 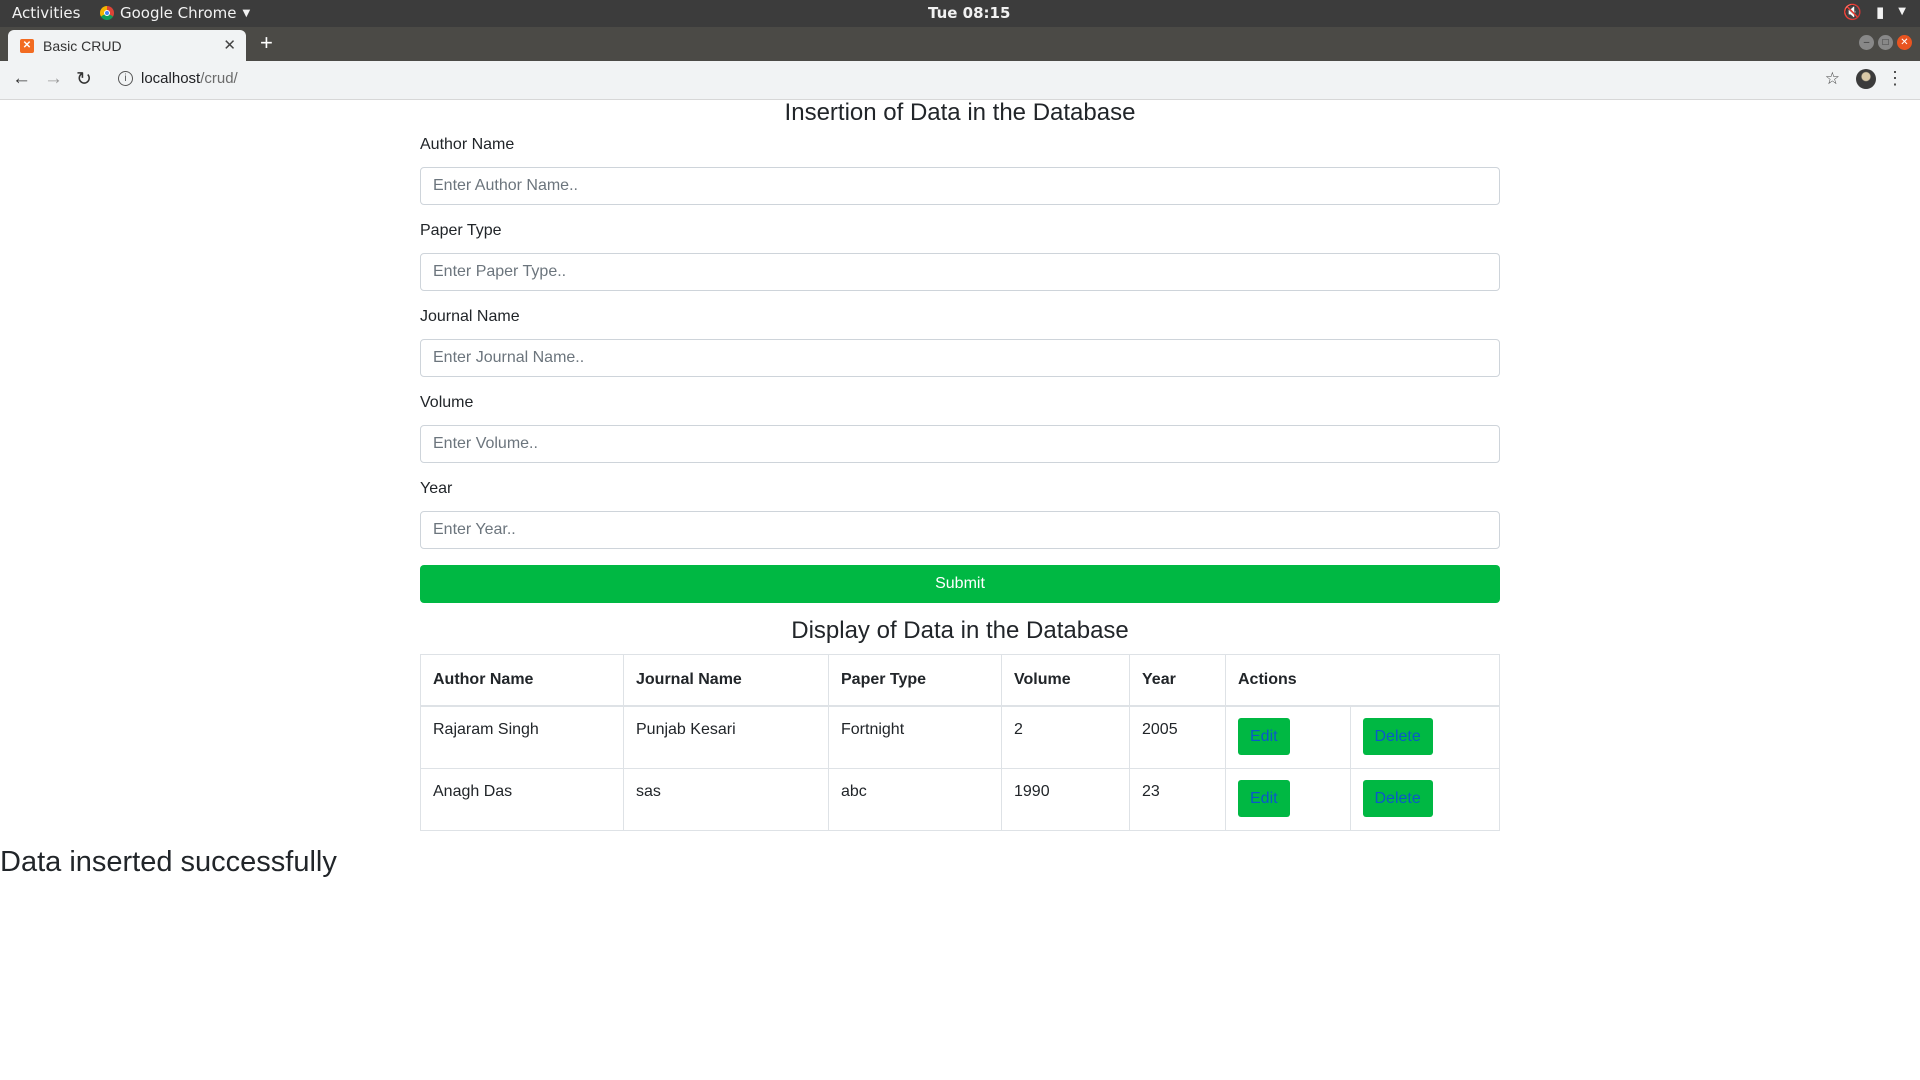 What do you see at coordinates (127, 45) in the screenshot?
I see `tab-basic-crud: ✕ Basic CRUD ✕` at bounding box center [127, 45].